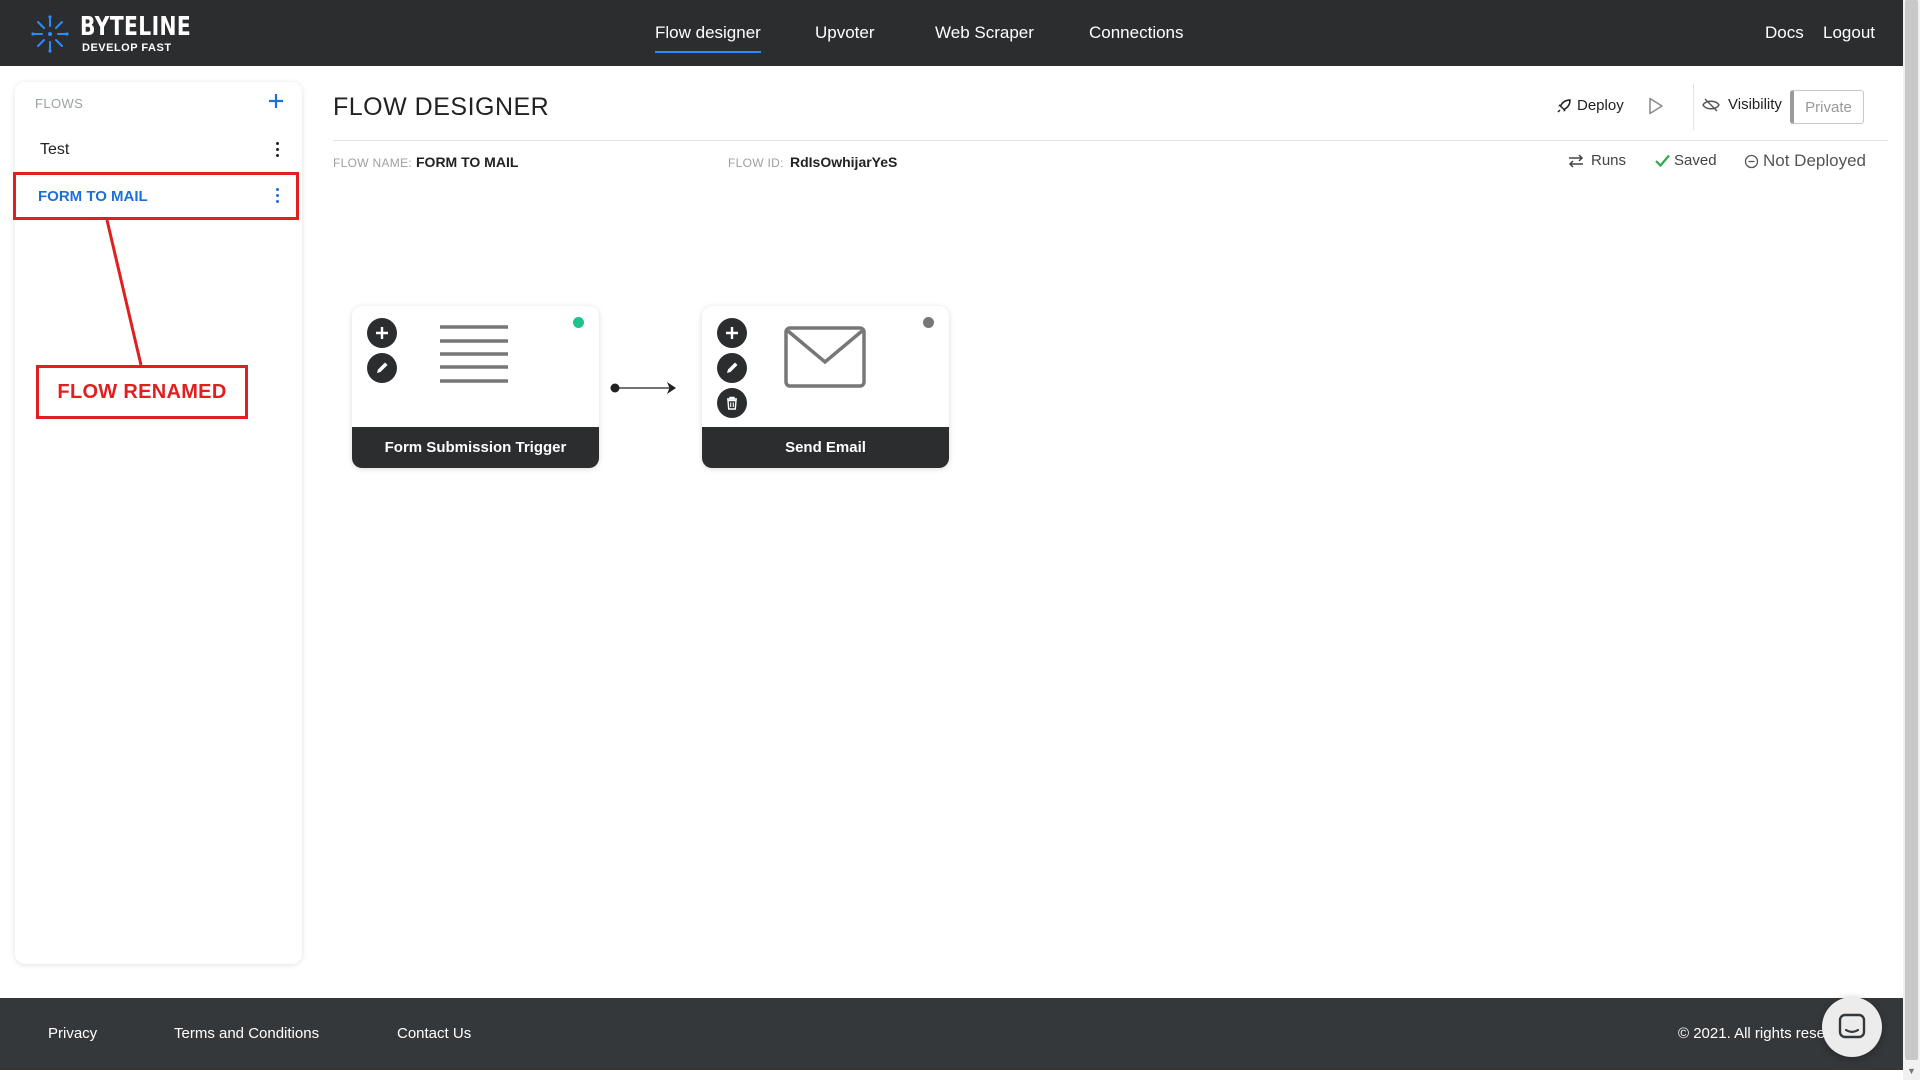  I want to click on flow-item-test: Test, so click(158, 150).